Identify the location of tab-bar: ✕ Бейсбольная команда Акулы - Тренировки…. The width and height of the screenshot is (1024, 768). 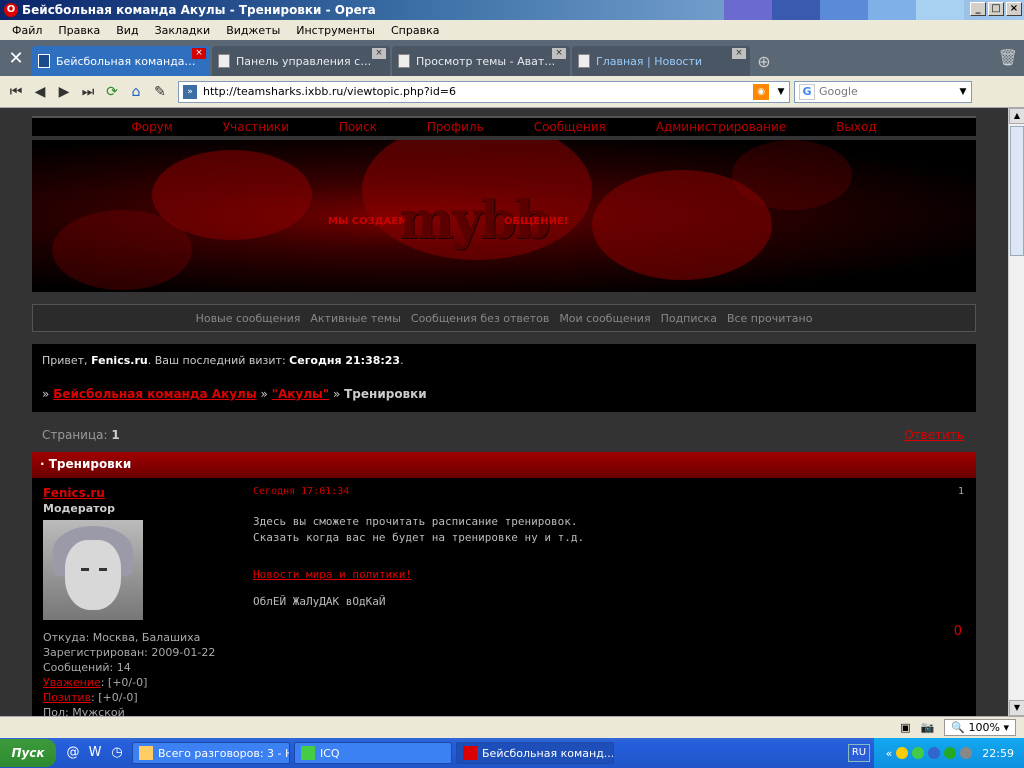
(512, 58).